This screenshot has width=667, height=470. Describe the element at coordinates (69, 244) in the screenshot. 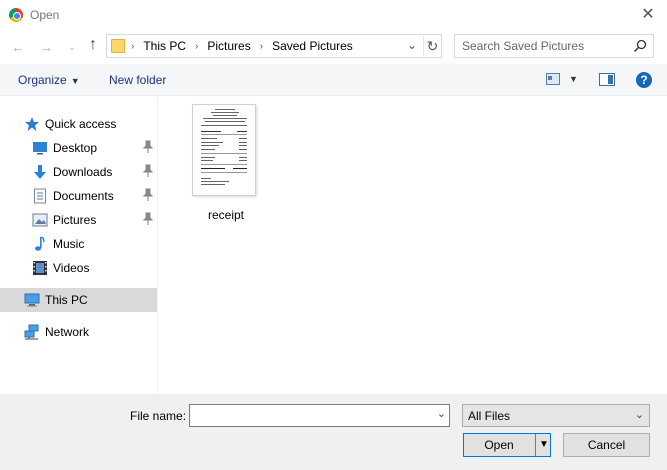

I see `sidebar-item-label: Music` at that location.